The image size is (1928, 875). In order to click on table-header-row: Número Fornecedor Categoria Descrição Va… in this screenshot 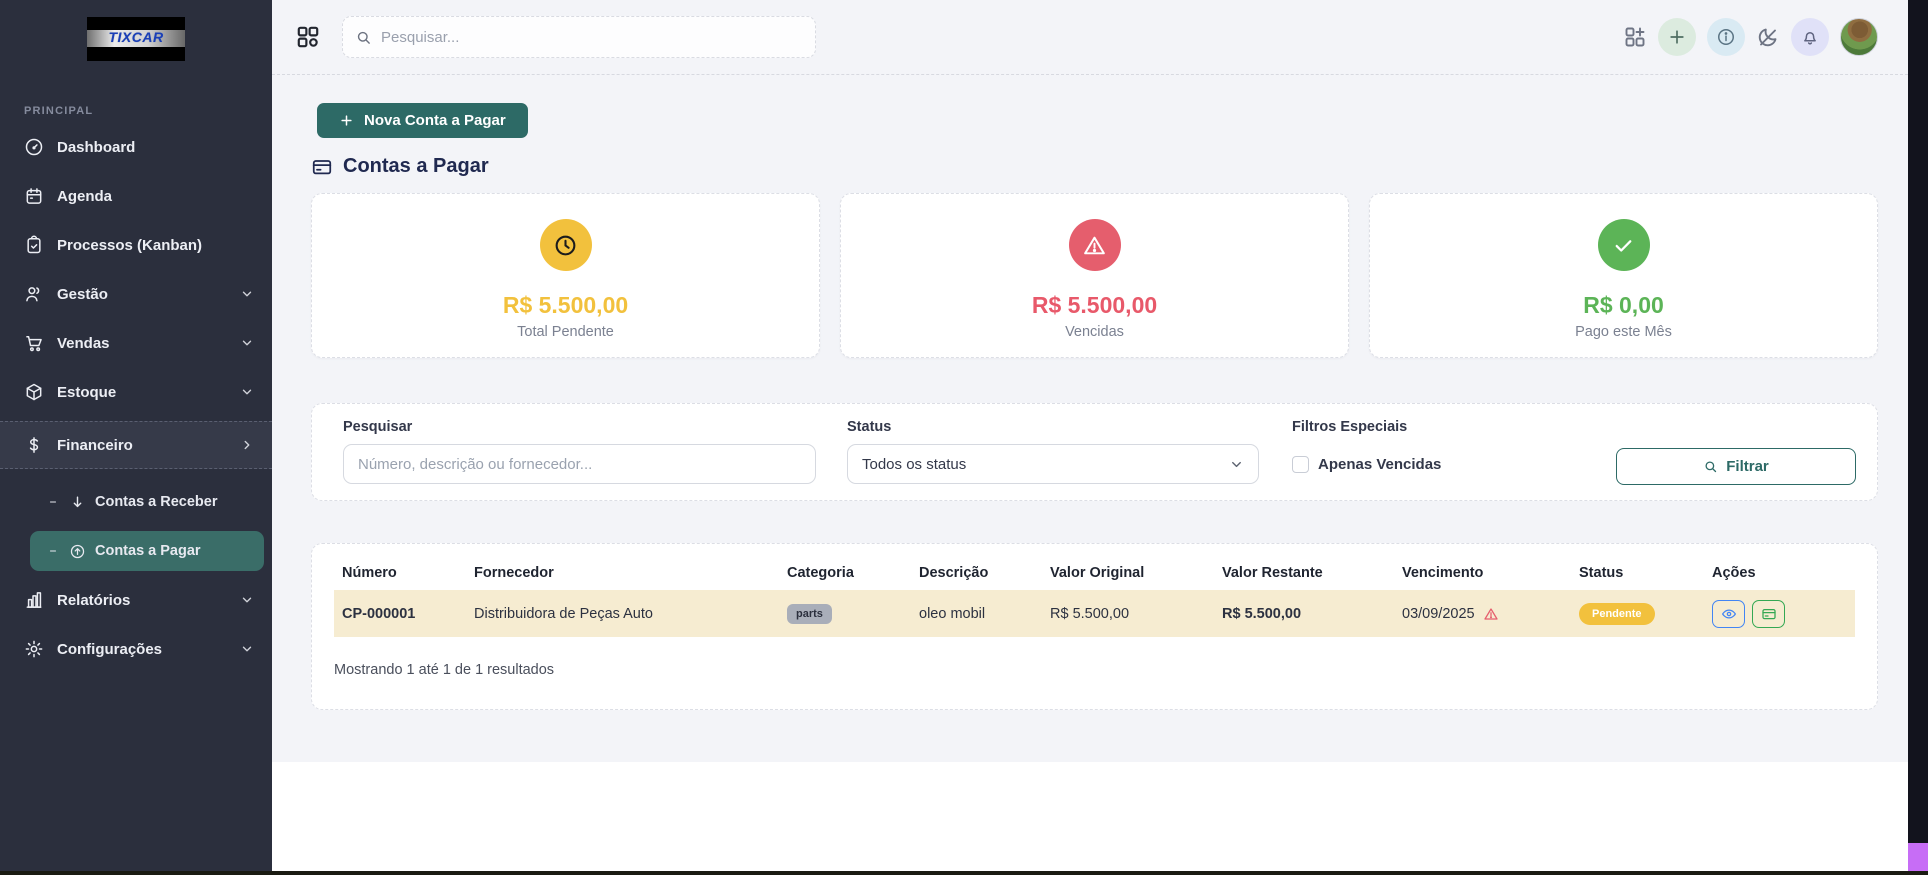, I will do `click(1094, 573)`.